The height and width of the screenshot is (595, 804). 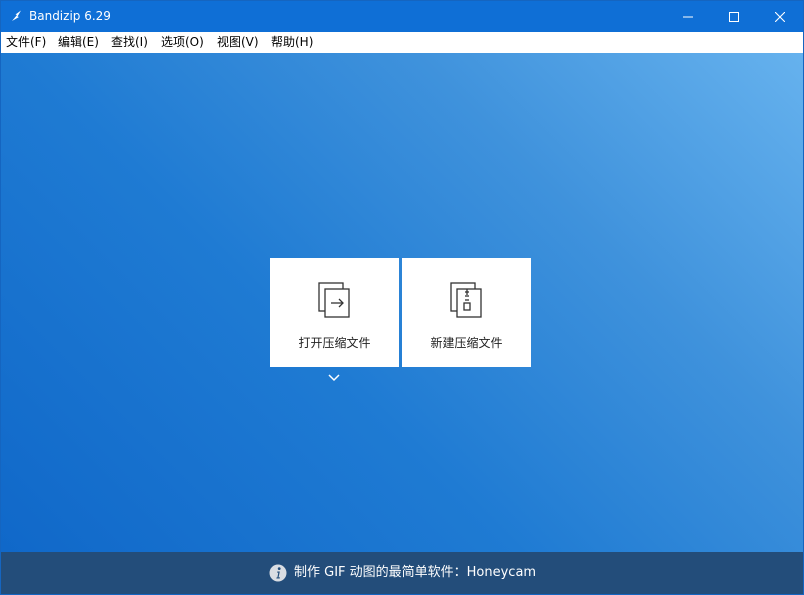 What do you see at coordinates (182, 42) in the screenshot?
I see `menu-options: 选项(O)` at bounding box center [182, 42].